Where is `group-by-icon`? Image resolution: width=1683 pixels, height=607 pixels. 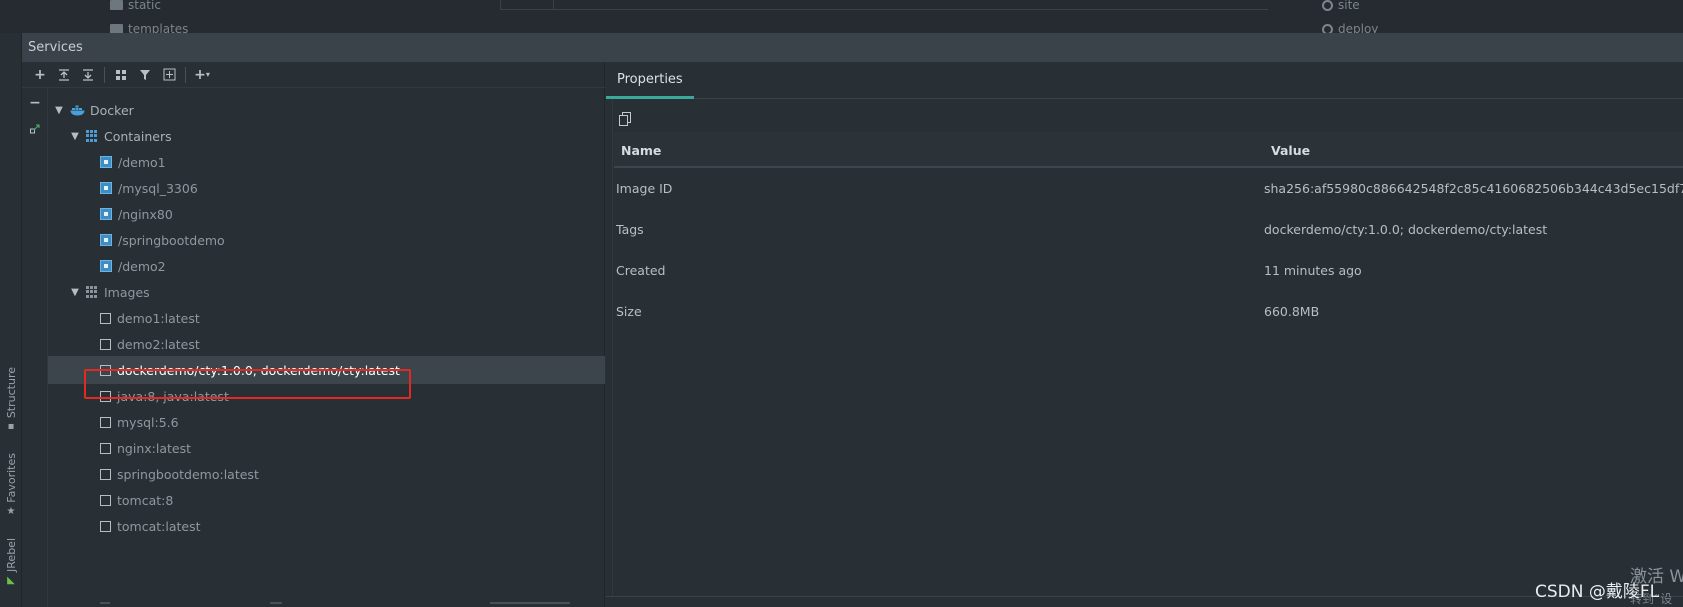 group-by-icon is located at coordinates (121, 75).